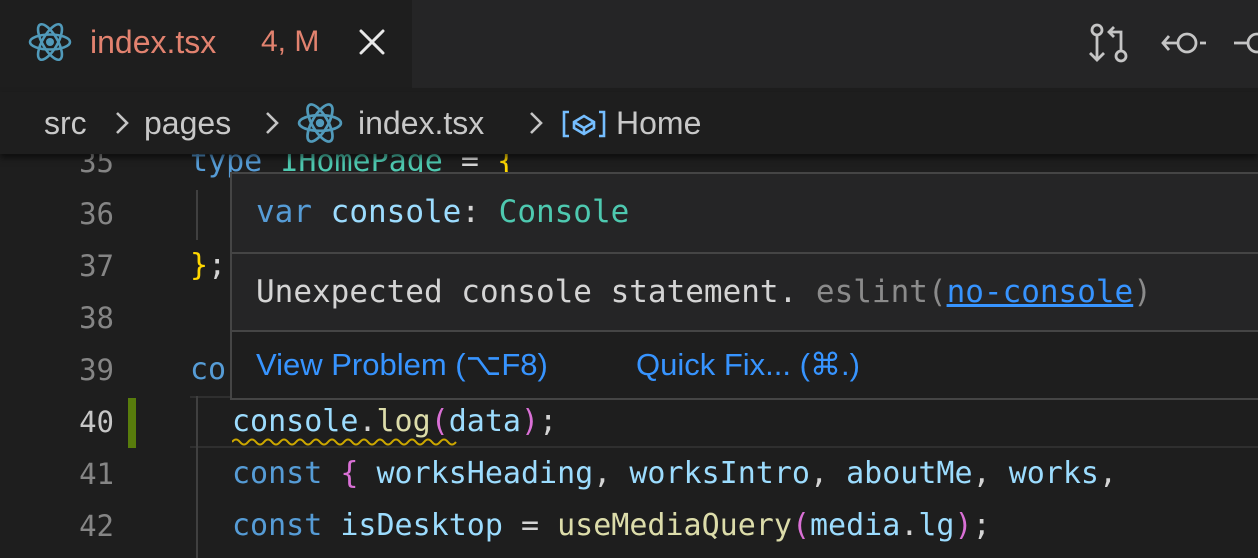 The height and width of the screenshot is (558, 1258). Describe the element at coordinates (344, 442) in the screenshot. I see `warning-squiggle` at that location.